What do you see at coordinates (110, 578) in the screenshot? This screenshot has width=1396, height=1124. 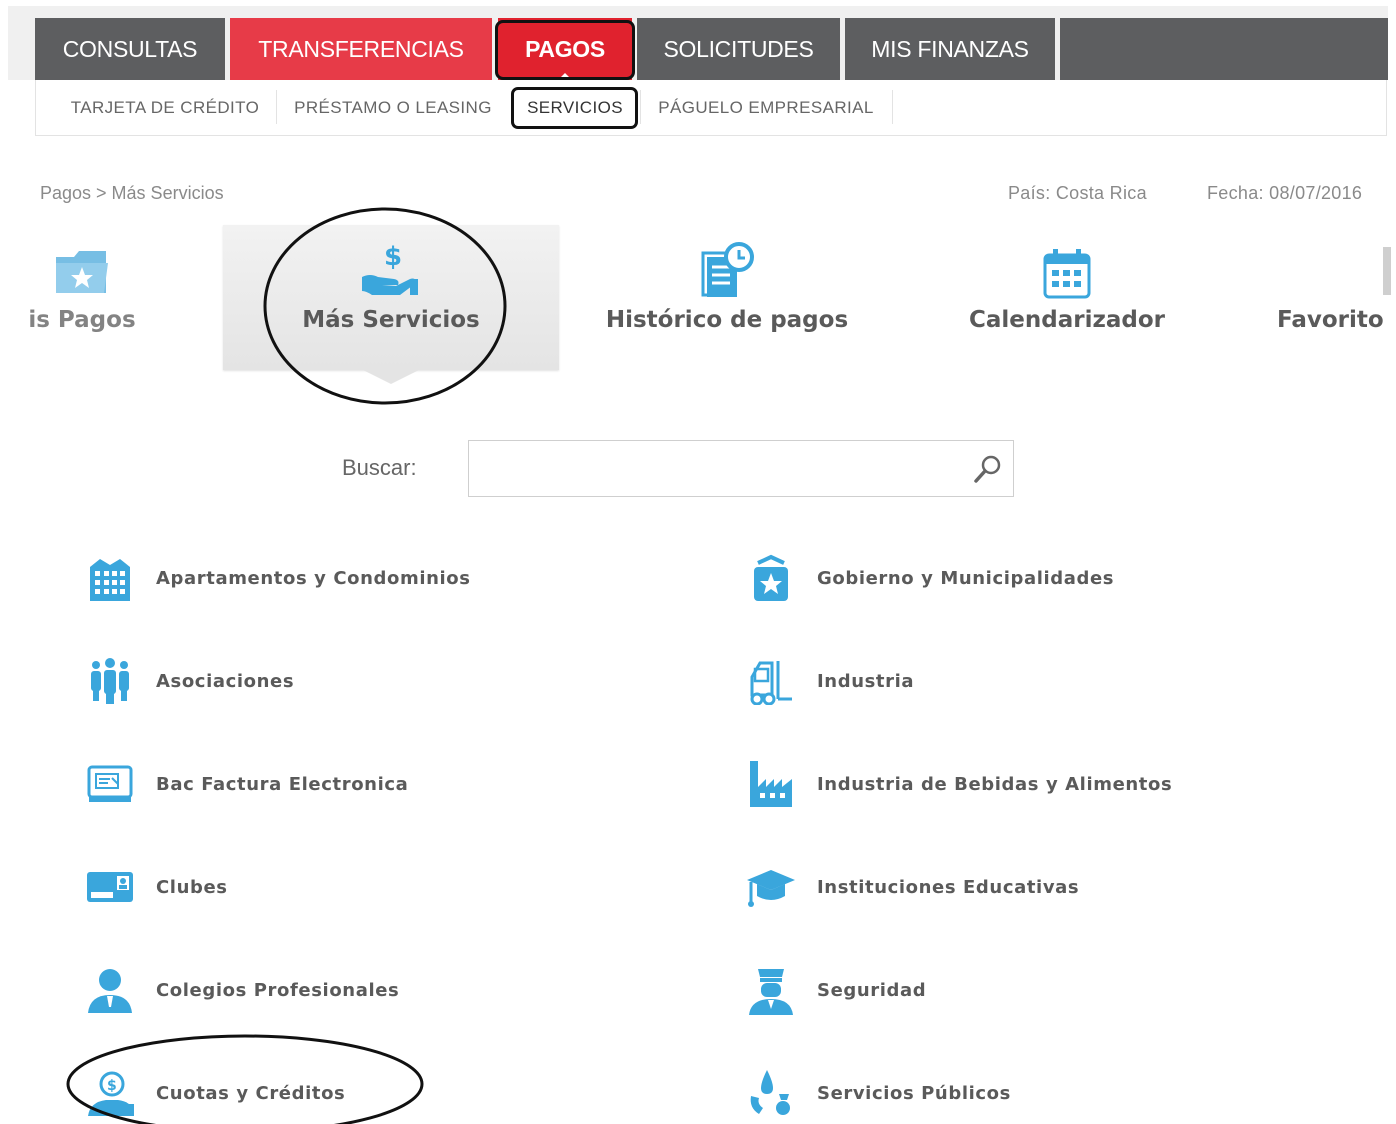 I see `building-icon` at bounding box center [110, 578].